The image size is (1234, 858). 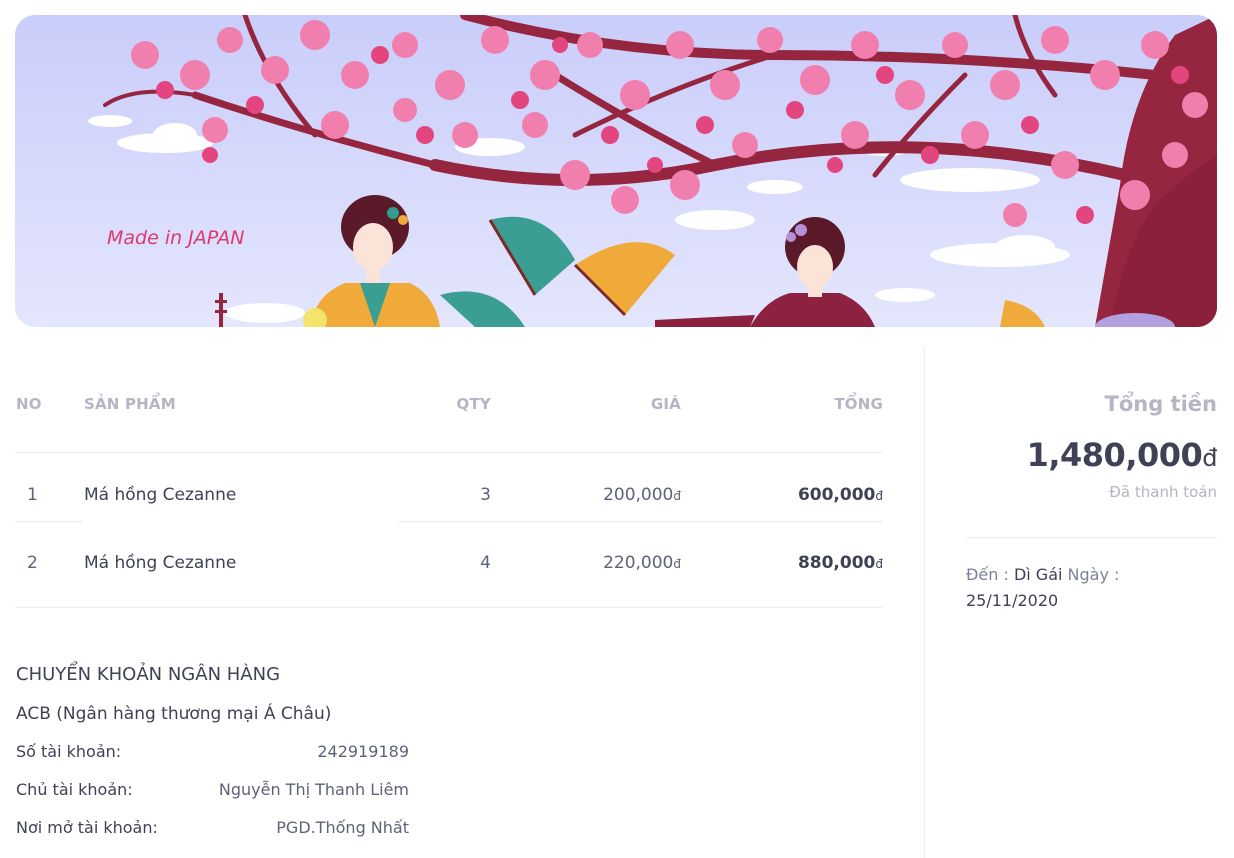 I want to click on date-value: 25/11/2020, so click(x=1012, y=600).